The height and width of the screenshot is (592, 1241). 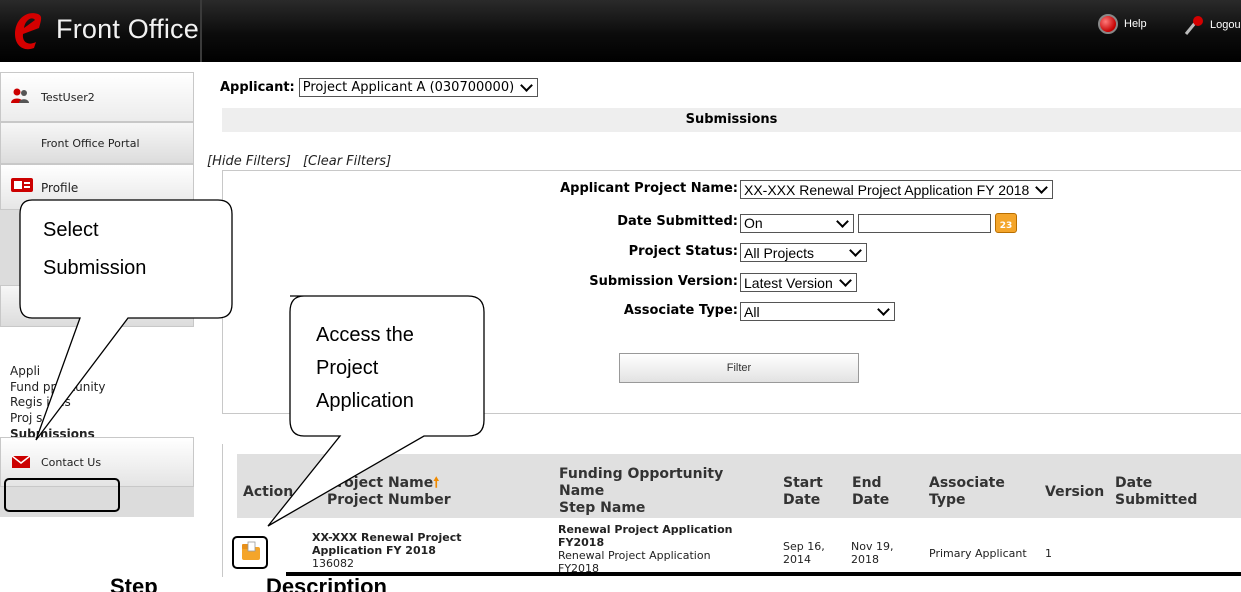 I want to click on column-header-funding-name: Name, so click(x=582, y=491).